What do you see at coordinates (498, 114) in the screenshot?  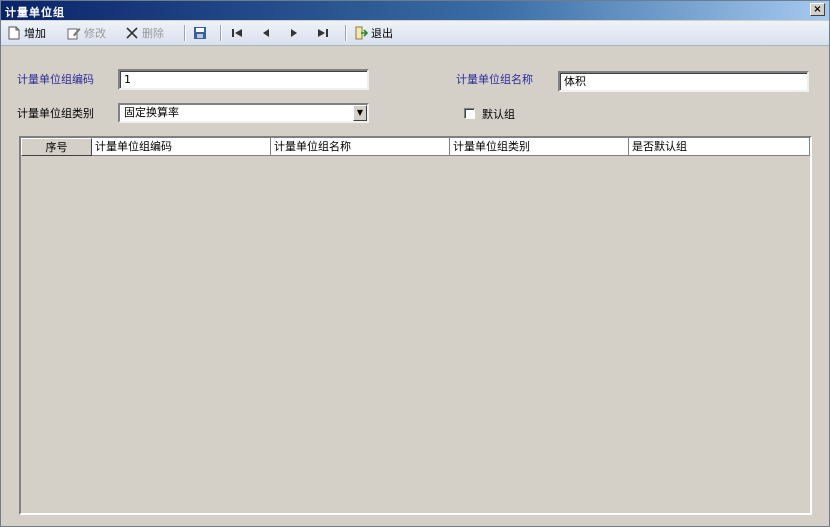 I see `default-group-label: 默认组` at bounding box center [498, 114].